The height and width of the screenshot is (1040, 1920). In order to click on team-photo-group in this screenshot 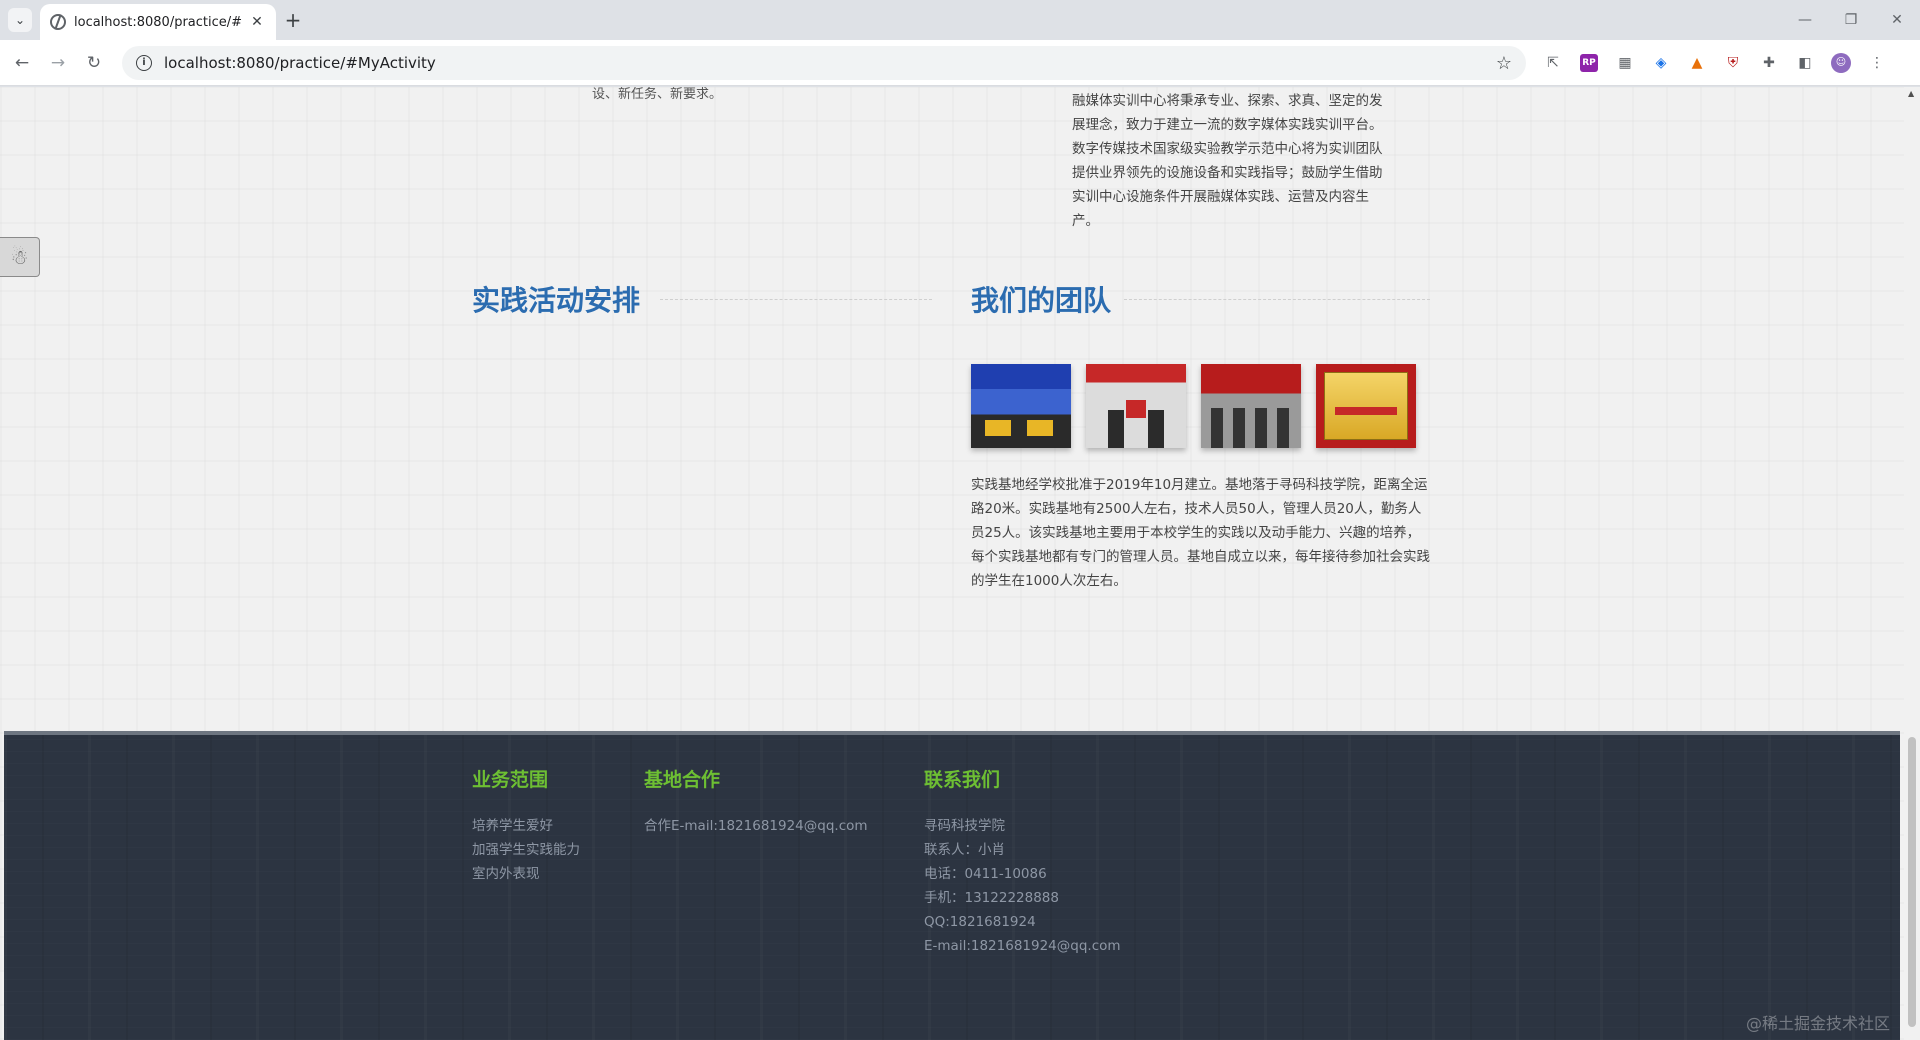, I will do `click(1251, 406)`.